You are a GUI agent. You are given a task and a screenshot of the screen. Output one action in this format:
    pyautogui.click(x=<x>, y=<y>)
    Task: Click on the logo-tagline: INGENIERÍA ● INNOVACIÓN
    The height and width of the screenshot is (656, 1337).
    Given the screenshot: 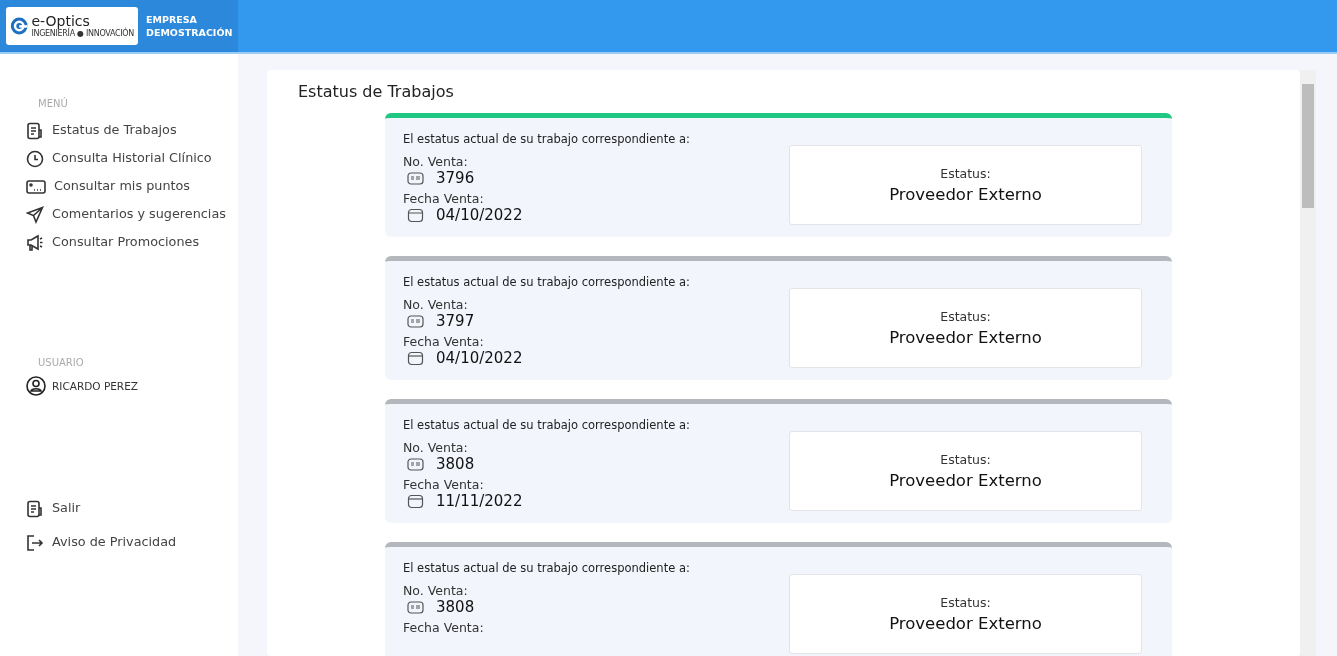 What is the action you would take?
    pyautogui.click(x=82, y=33)
    